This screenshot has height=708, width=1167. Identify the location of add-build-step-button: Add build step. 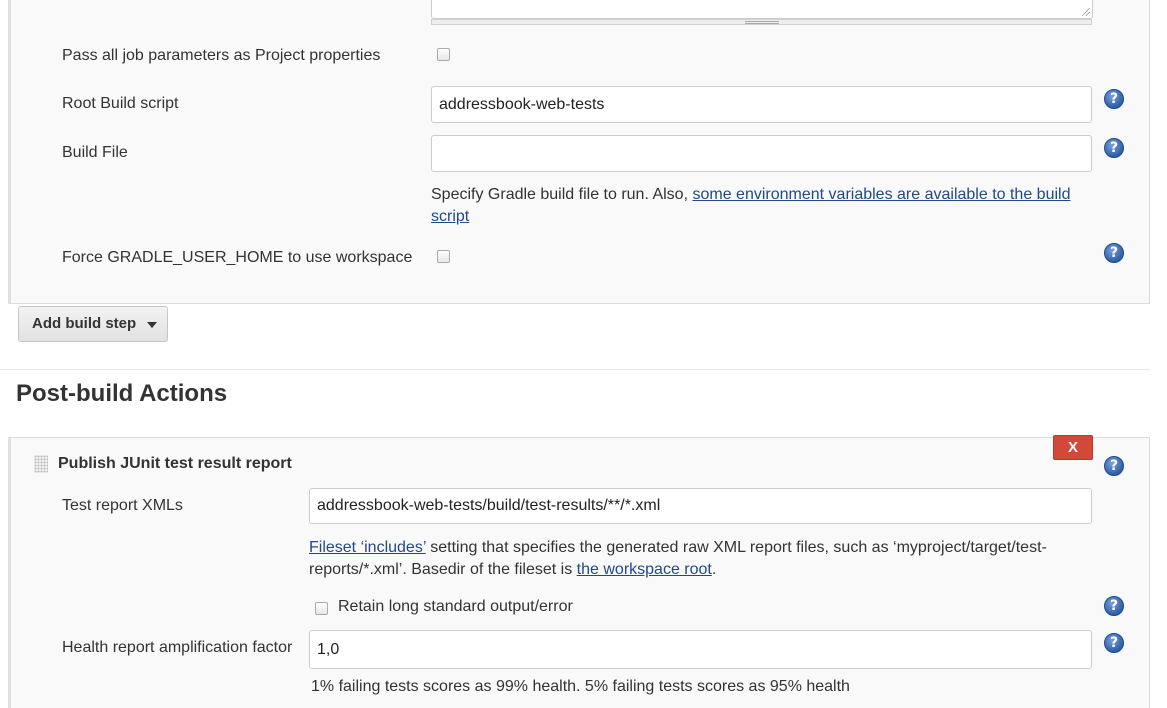
(93, 324).